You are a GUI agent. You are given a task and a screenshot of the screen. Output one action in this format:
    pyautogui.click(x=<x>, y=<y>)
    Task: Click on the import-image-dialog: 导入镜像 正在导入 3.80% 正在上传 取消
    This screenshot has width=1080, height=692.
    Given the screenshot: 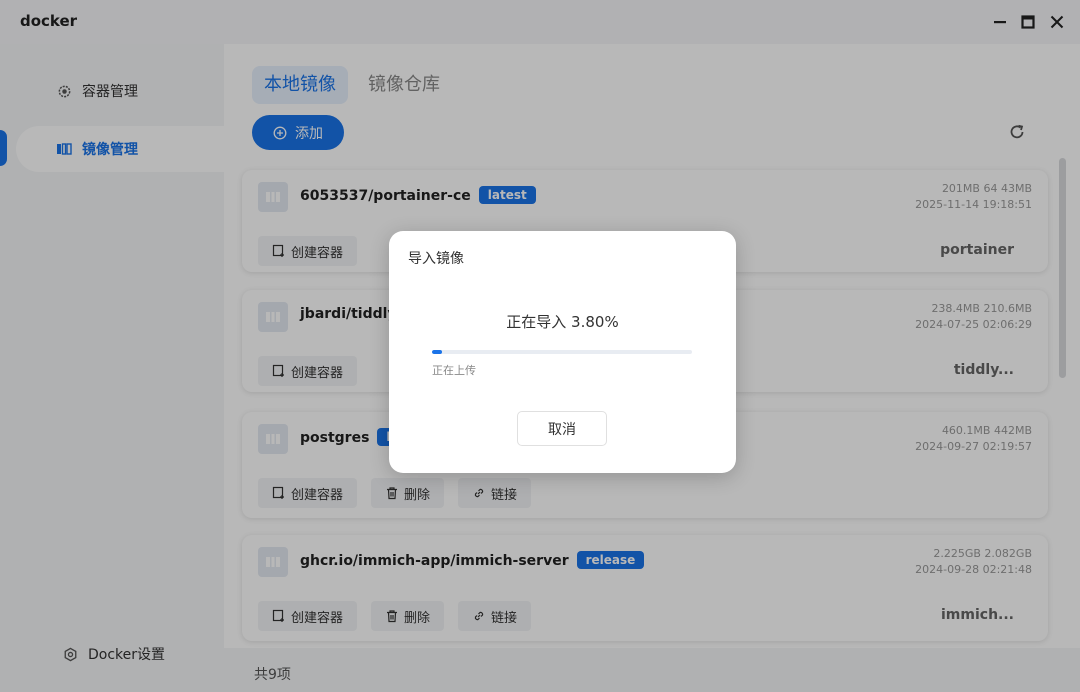 What is the action you would take?
    pyautogui.click(x=562, y=352)
    